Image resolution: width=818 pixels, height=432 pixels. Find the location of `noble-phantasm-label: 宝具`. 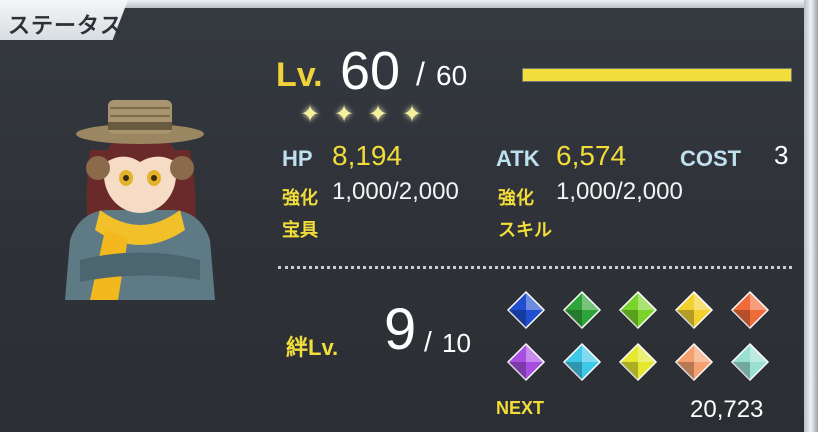

noble-phantasm-label: 宝具 is located at coordinates (300, 229).